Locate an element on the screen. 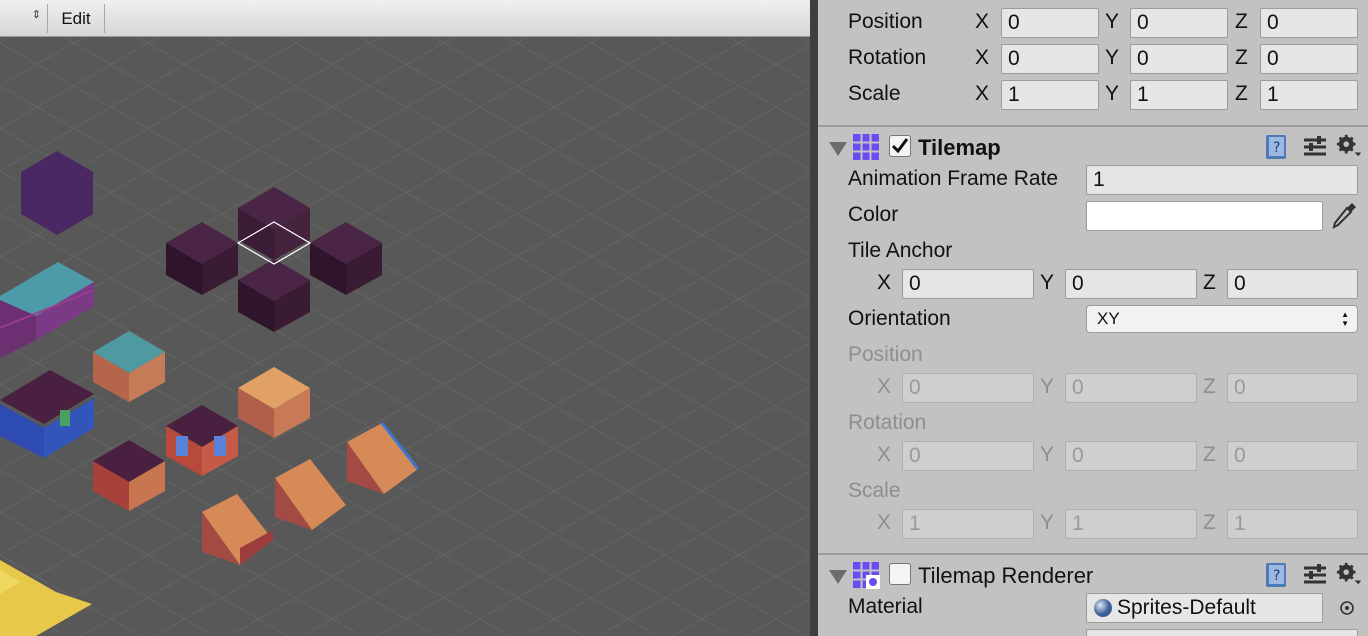 The height and width of the screenshot is (636, 1368). tile-anchor-z: 0 is located at coordinates (1292, 284).